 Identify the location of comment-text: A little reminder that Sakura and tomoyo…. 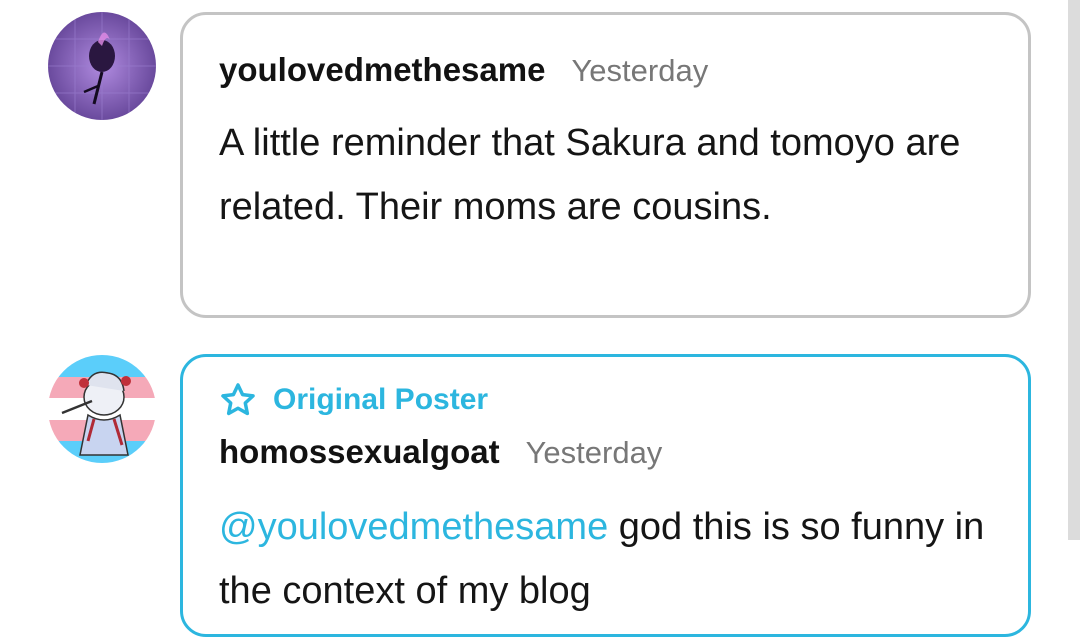
(590, 175).